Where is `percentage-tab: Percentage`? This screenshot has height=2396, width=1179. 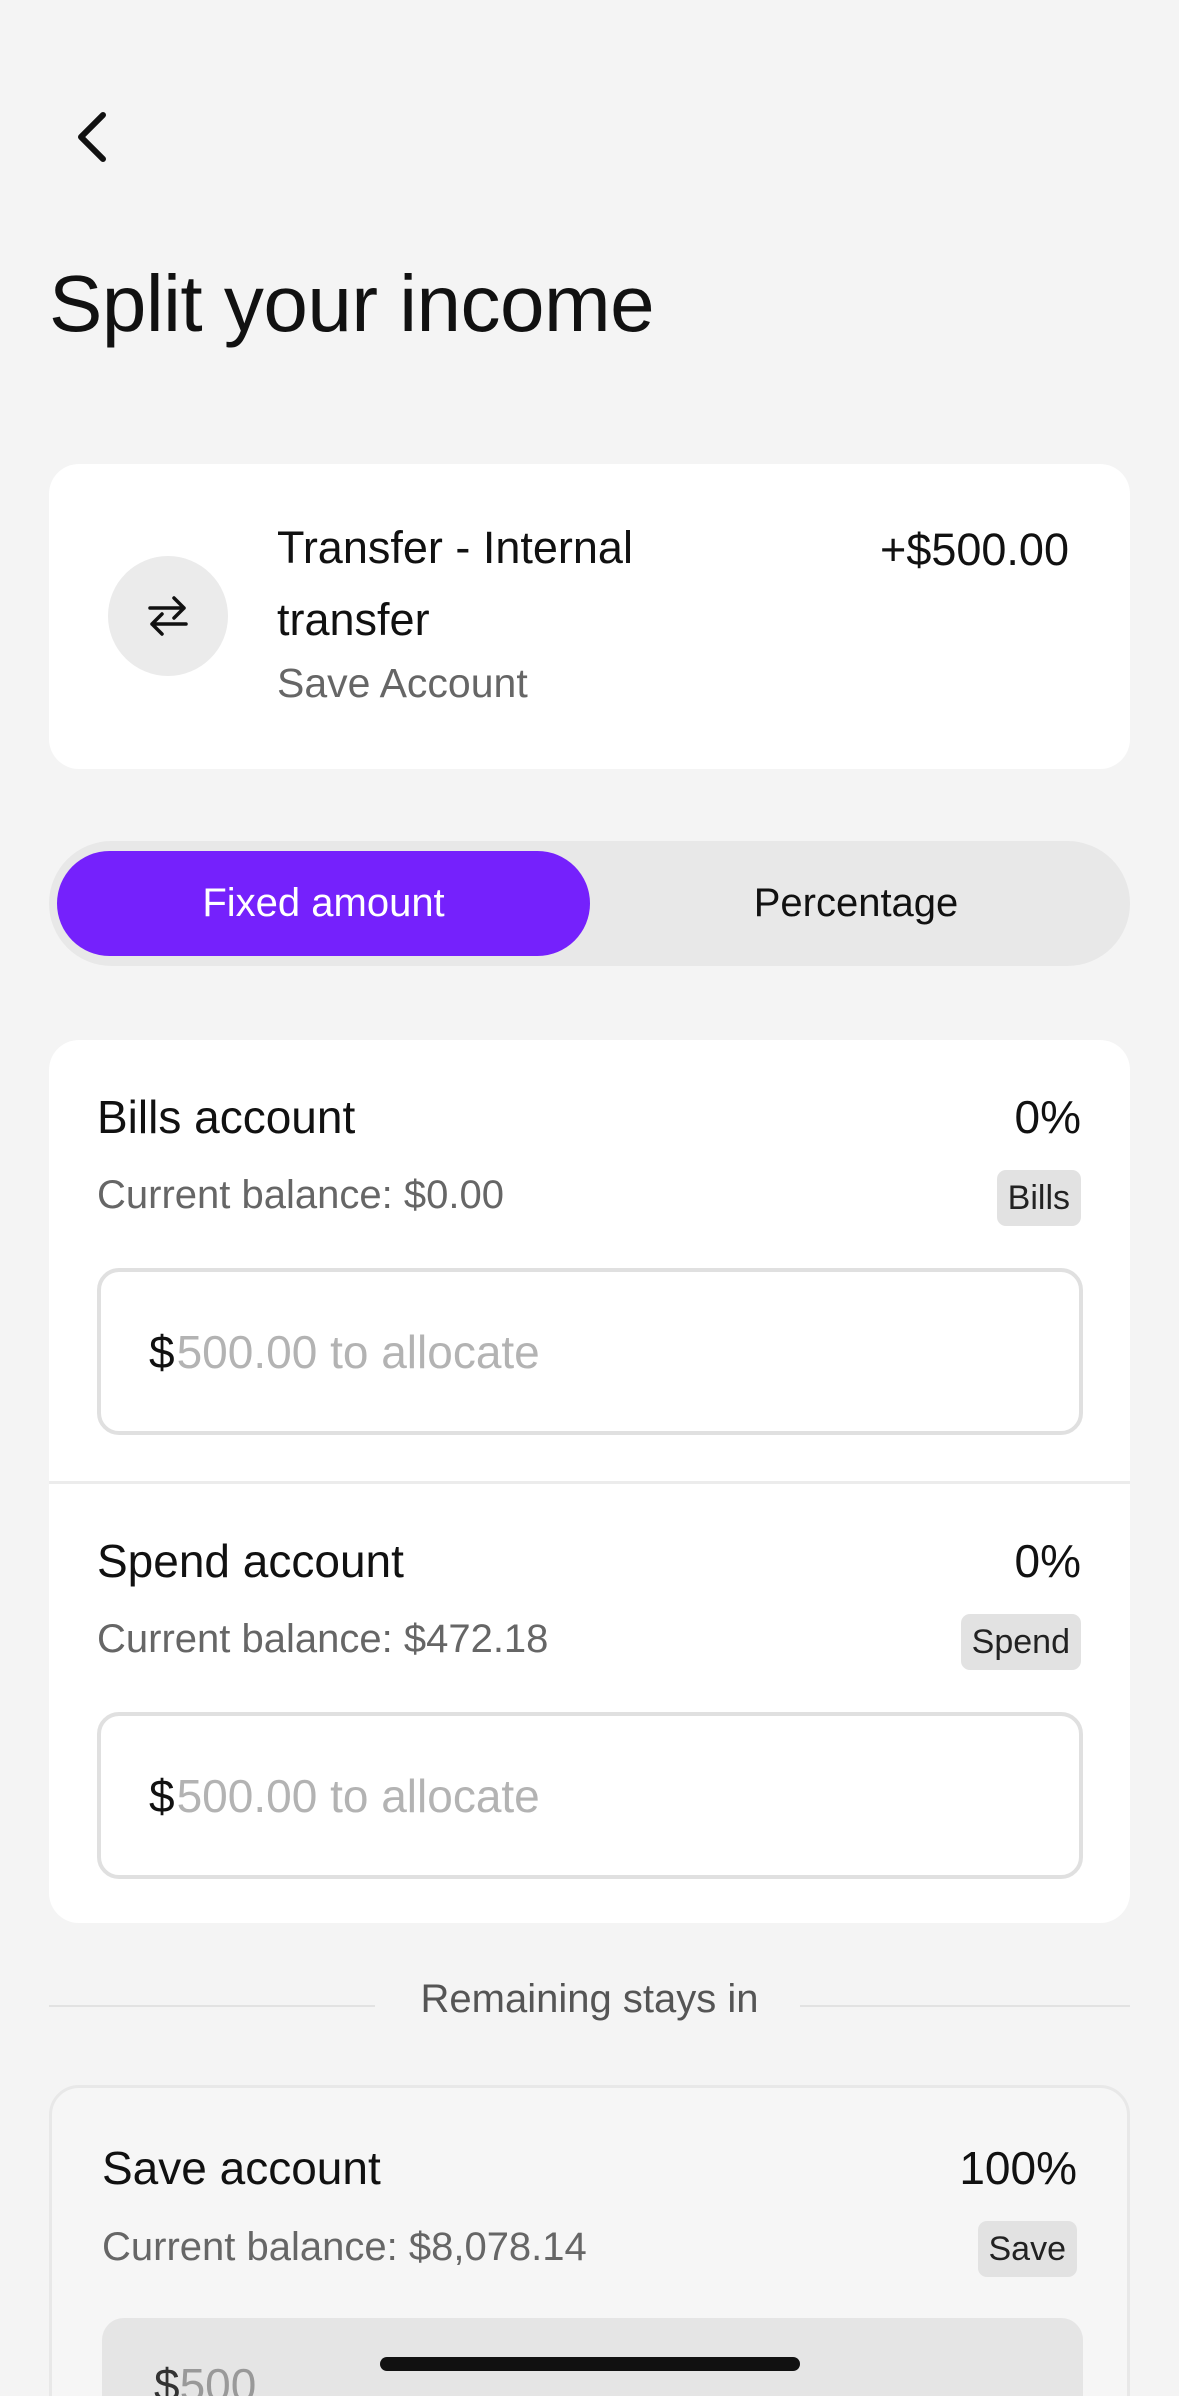 percentage-tab: Percentage is located at coordinates (856, 903).